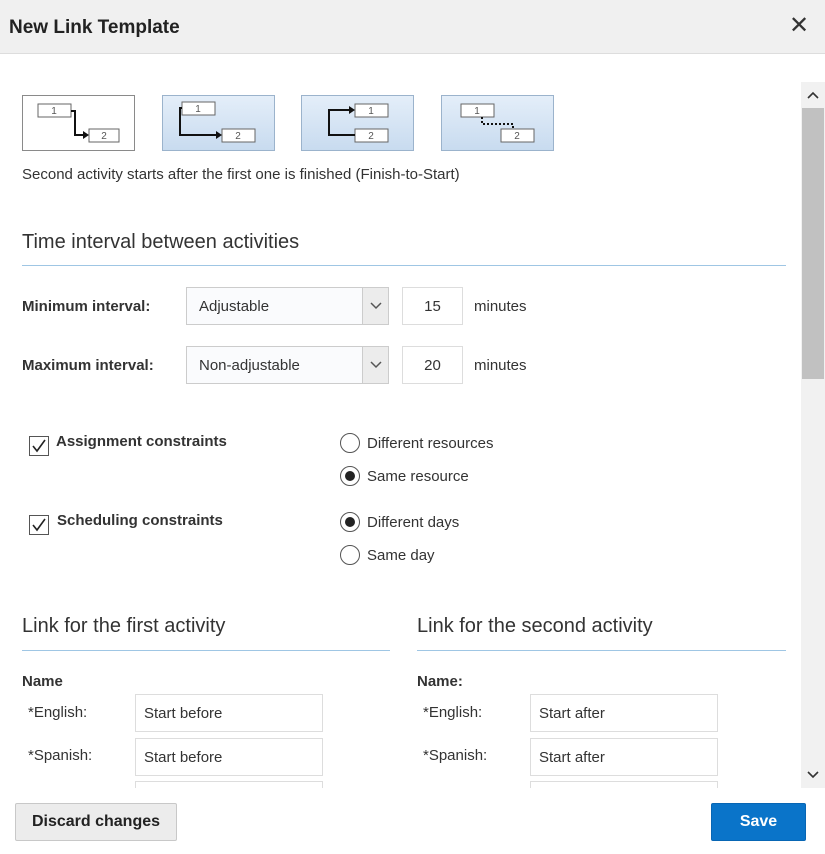 The height and width of the screenshot is (854, 825). I want to click on link-type-start-to-finish: 1 2, so click(218, 123).